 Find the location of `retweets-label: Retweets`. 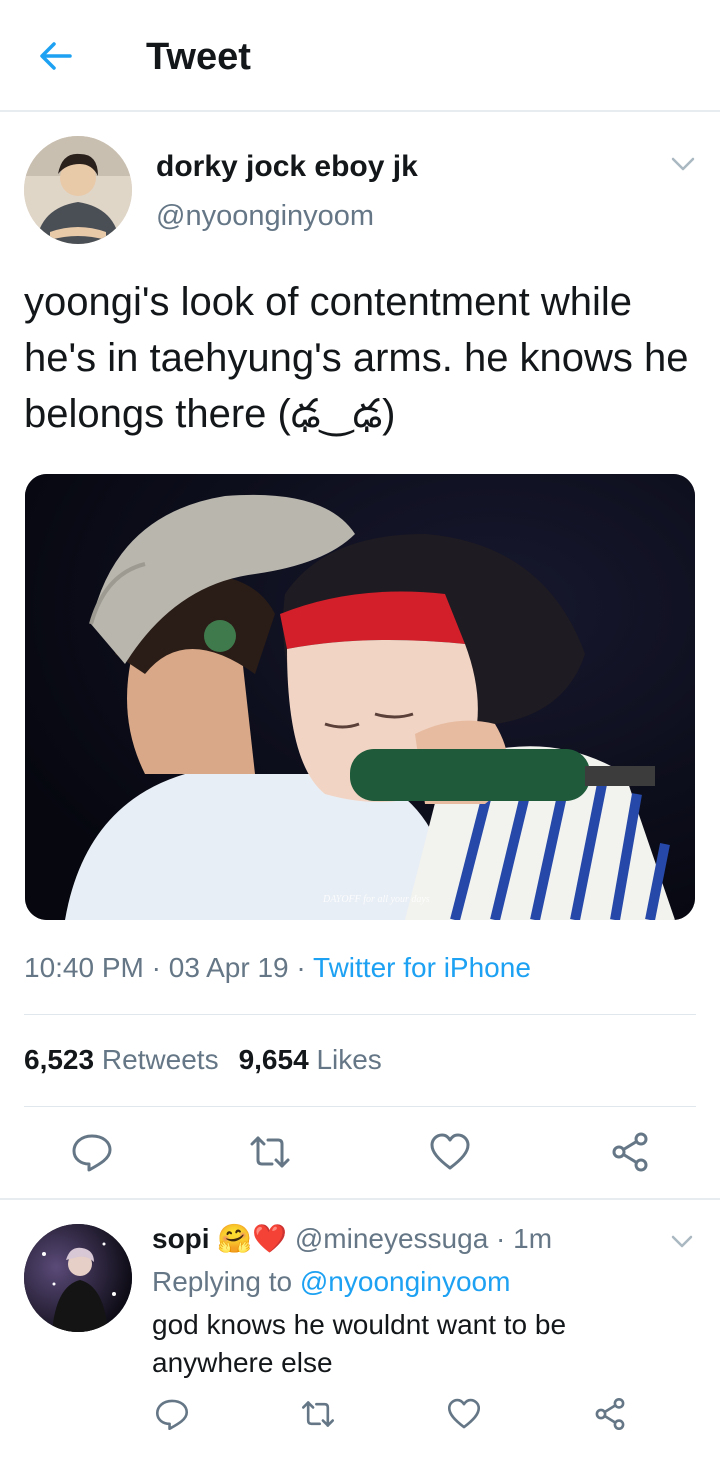

retweets-label: Retweets is located at coordinates (160, 1059).